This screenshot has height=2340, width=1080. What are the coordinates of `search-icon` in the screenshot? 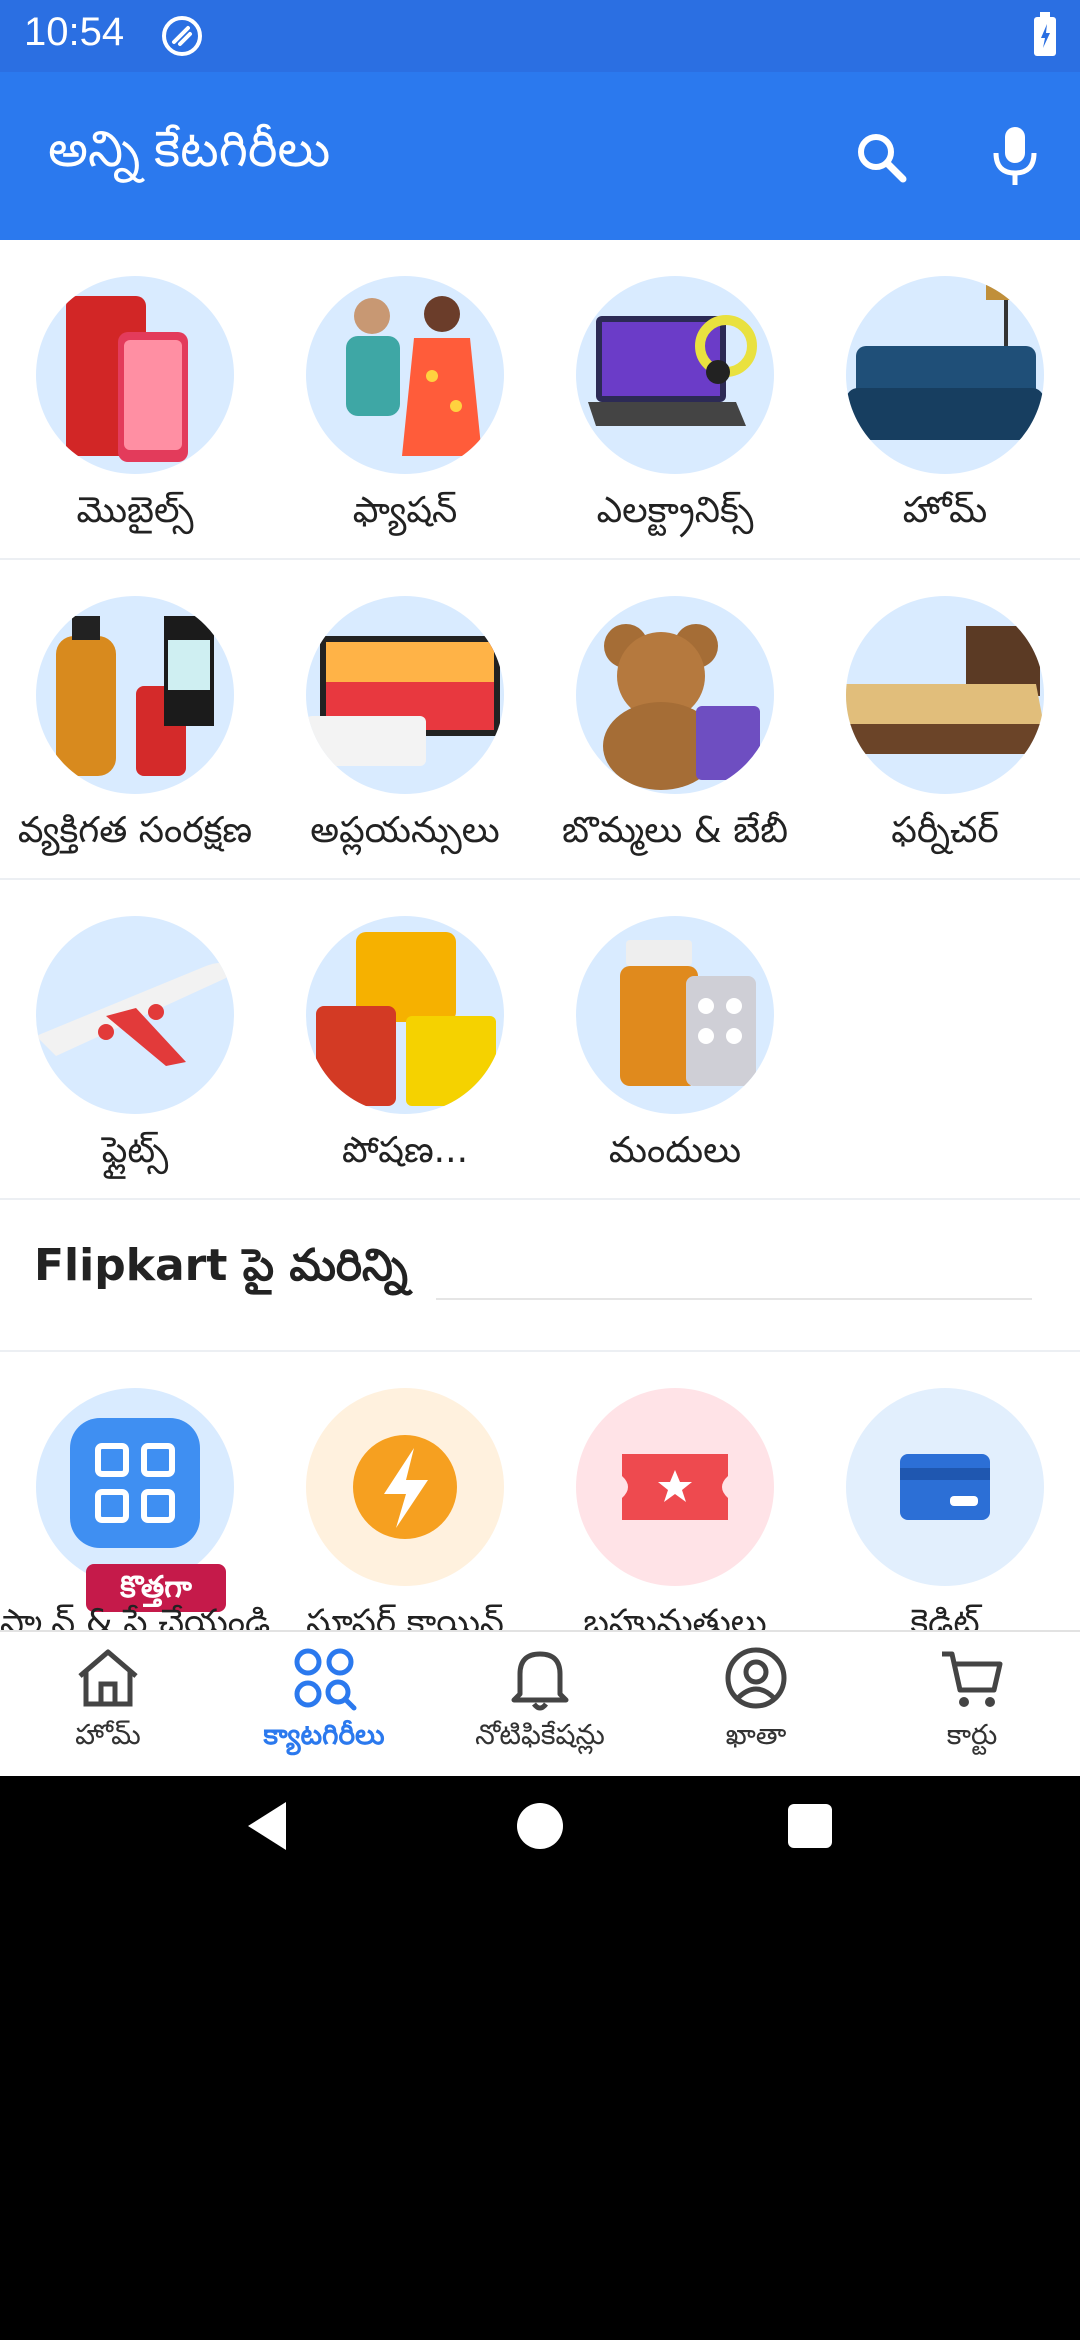 It's located at (882, 158).